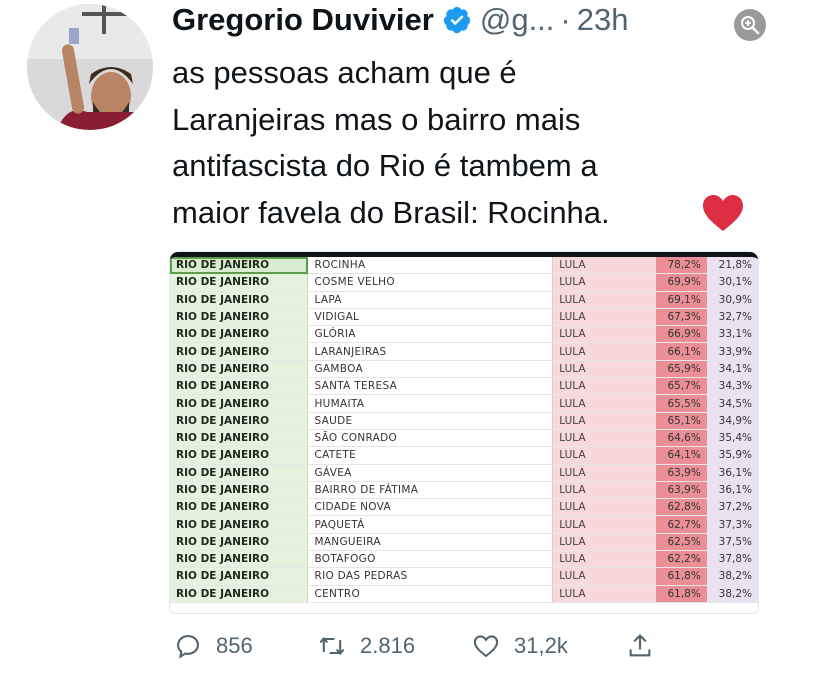 Image resolution: width=819 pixels, height=674 pixels. Describe the element at coordinates (681, 559) in the screenshot. I see `lula-percent-cell: 62,2%` at that location.